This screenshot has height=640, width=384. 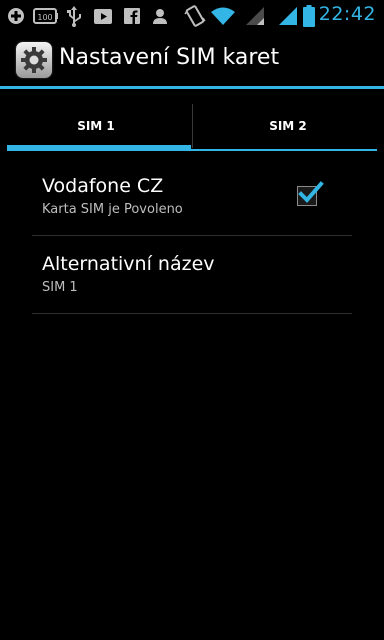 I want to click on preference-title: Alternativní název, so click(x=128, y=264).